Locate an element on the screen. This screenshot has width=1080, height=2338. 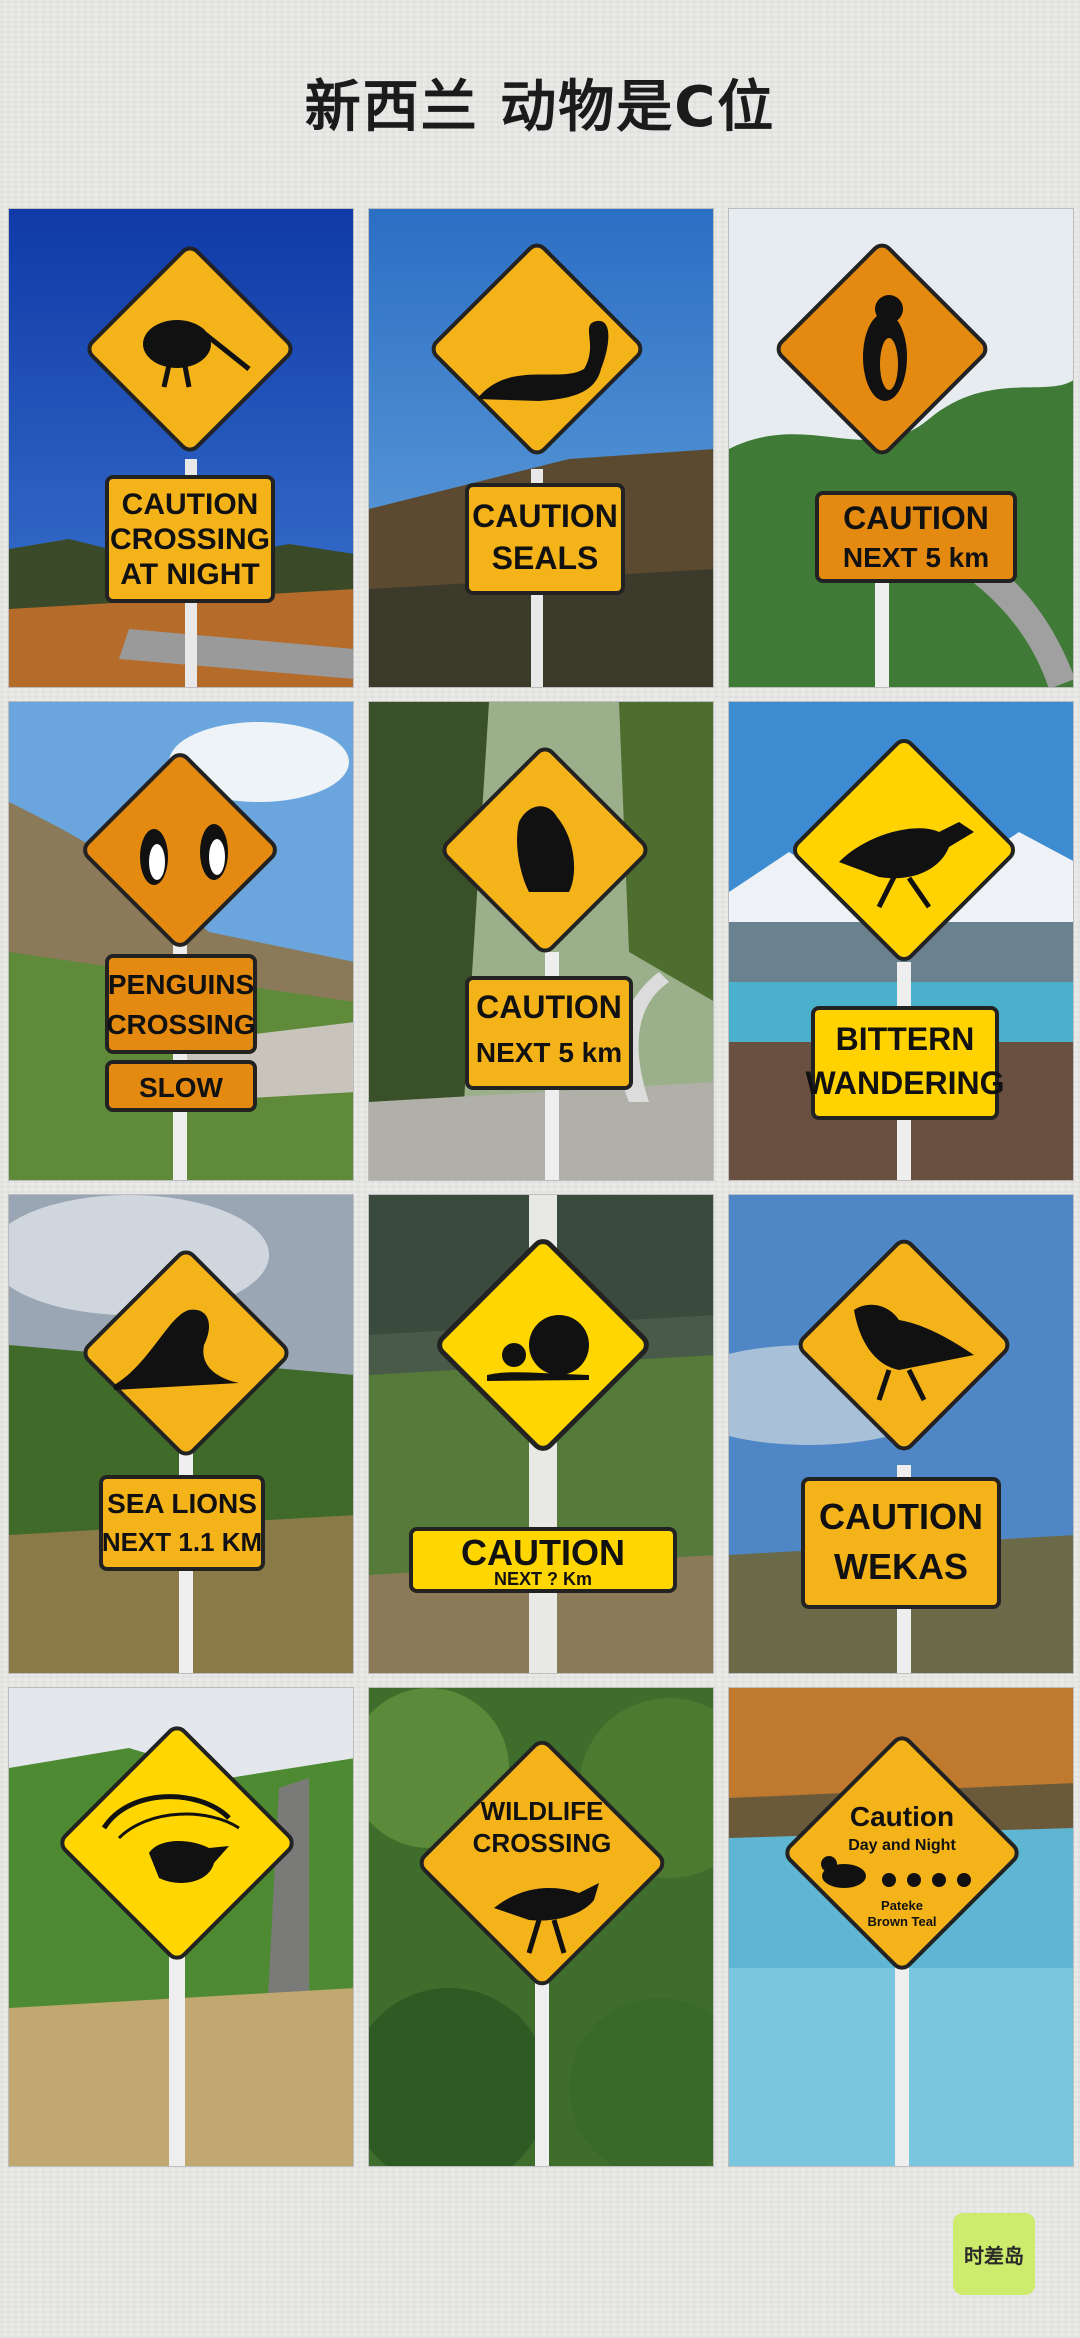
penguins-sign-image: PENGUINS CROSSING SLOW is located at coordinates (181, 941).